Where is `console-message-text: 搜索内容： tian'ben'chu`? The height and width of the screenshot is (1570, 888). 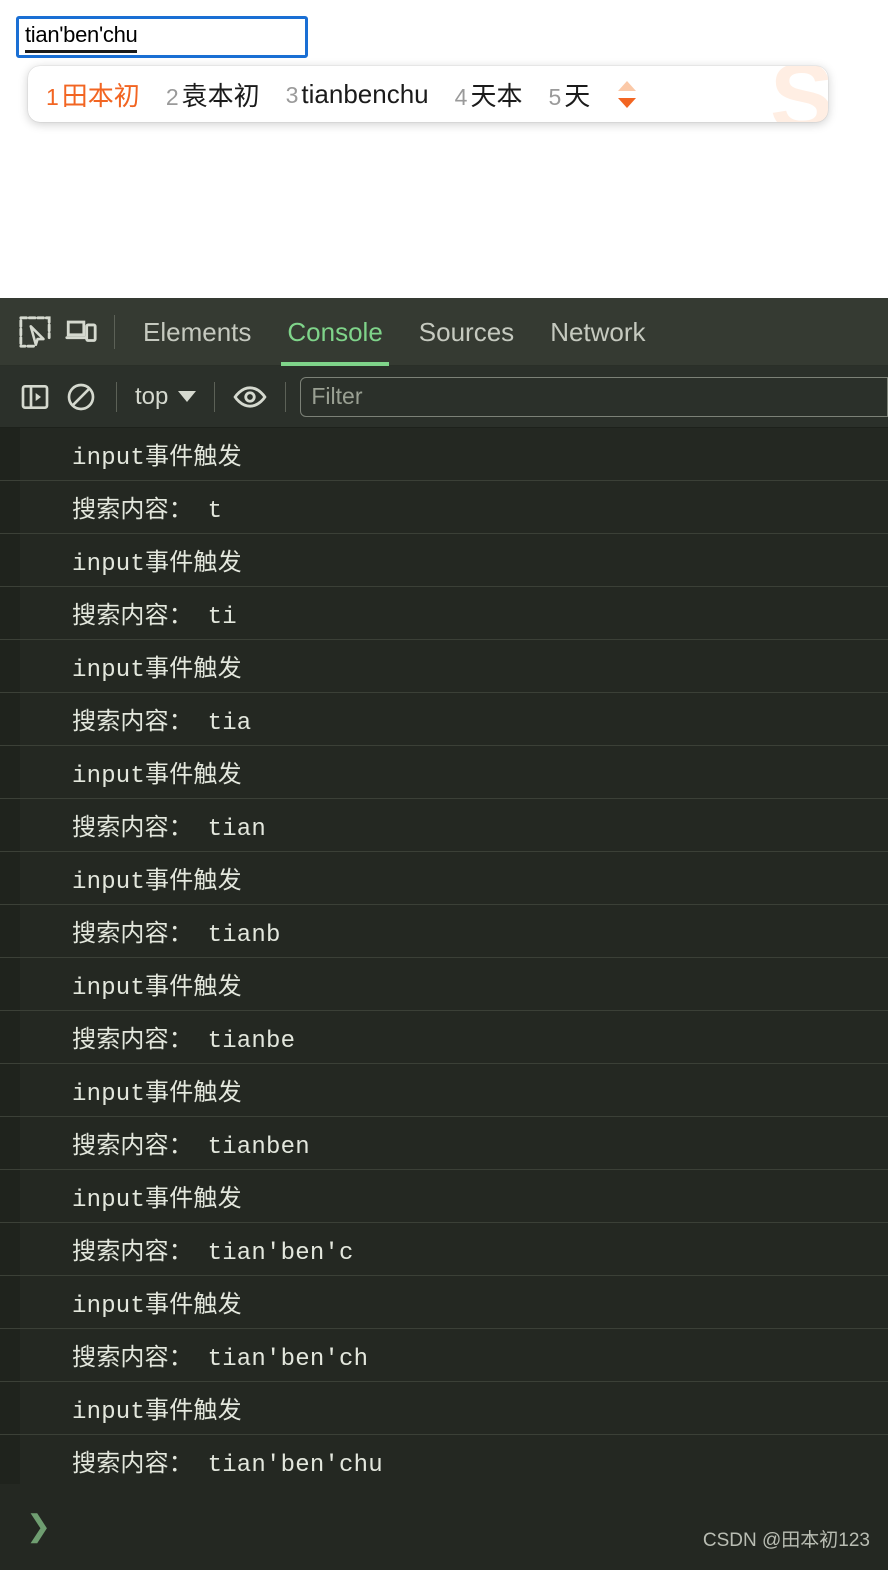 console-message-text: 搜索内容： tian'ben'chu is located at coordinates (227, 1465).